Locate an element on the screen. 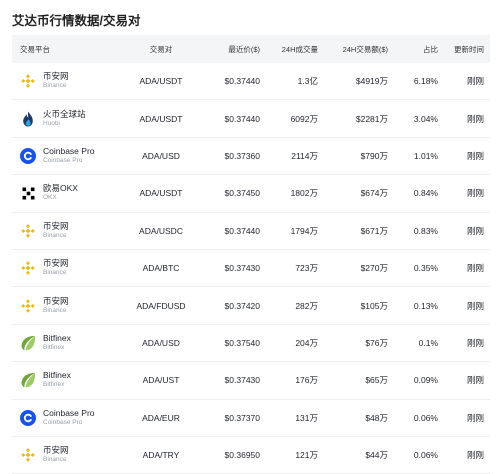 This screenshot has width=500, height=474. pair-cell: ADA/FDUSD is located at coordinates (161, 305).